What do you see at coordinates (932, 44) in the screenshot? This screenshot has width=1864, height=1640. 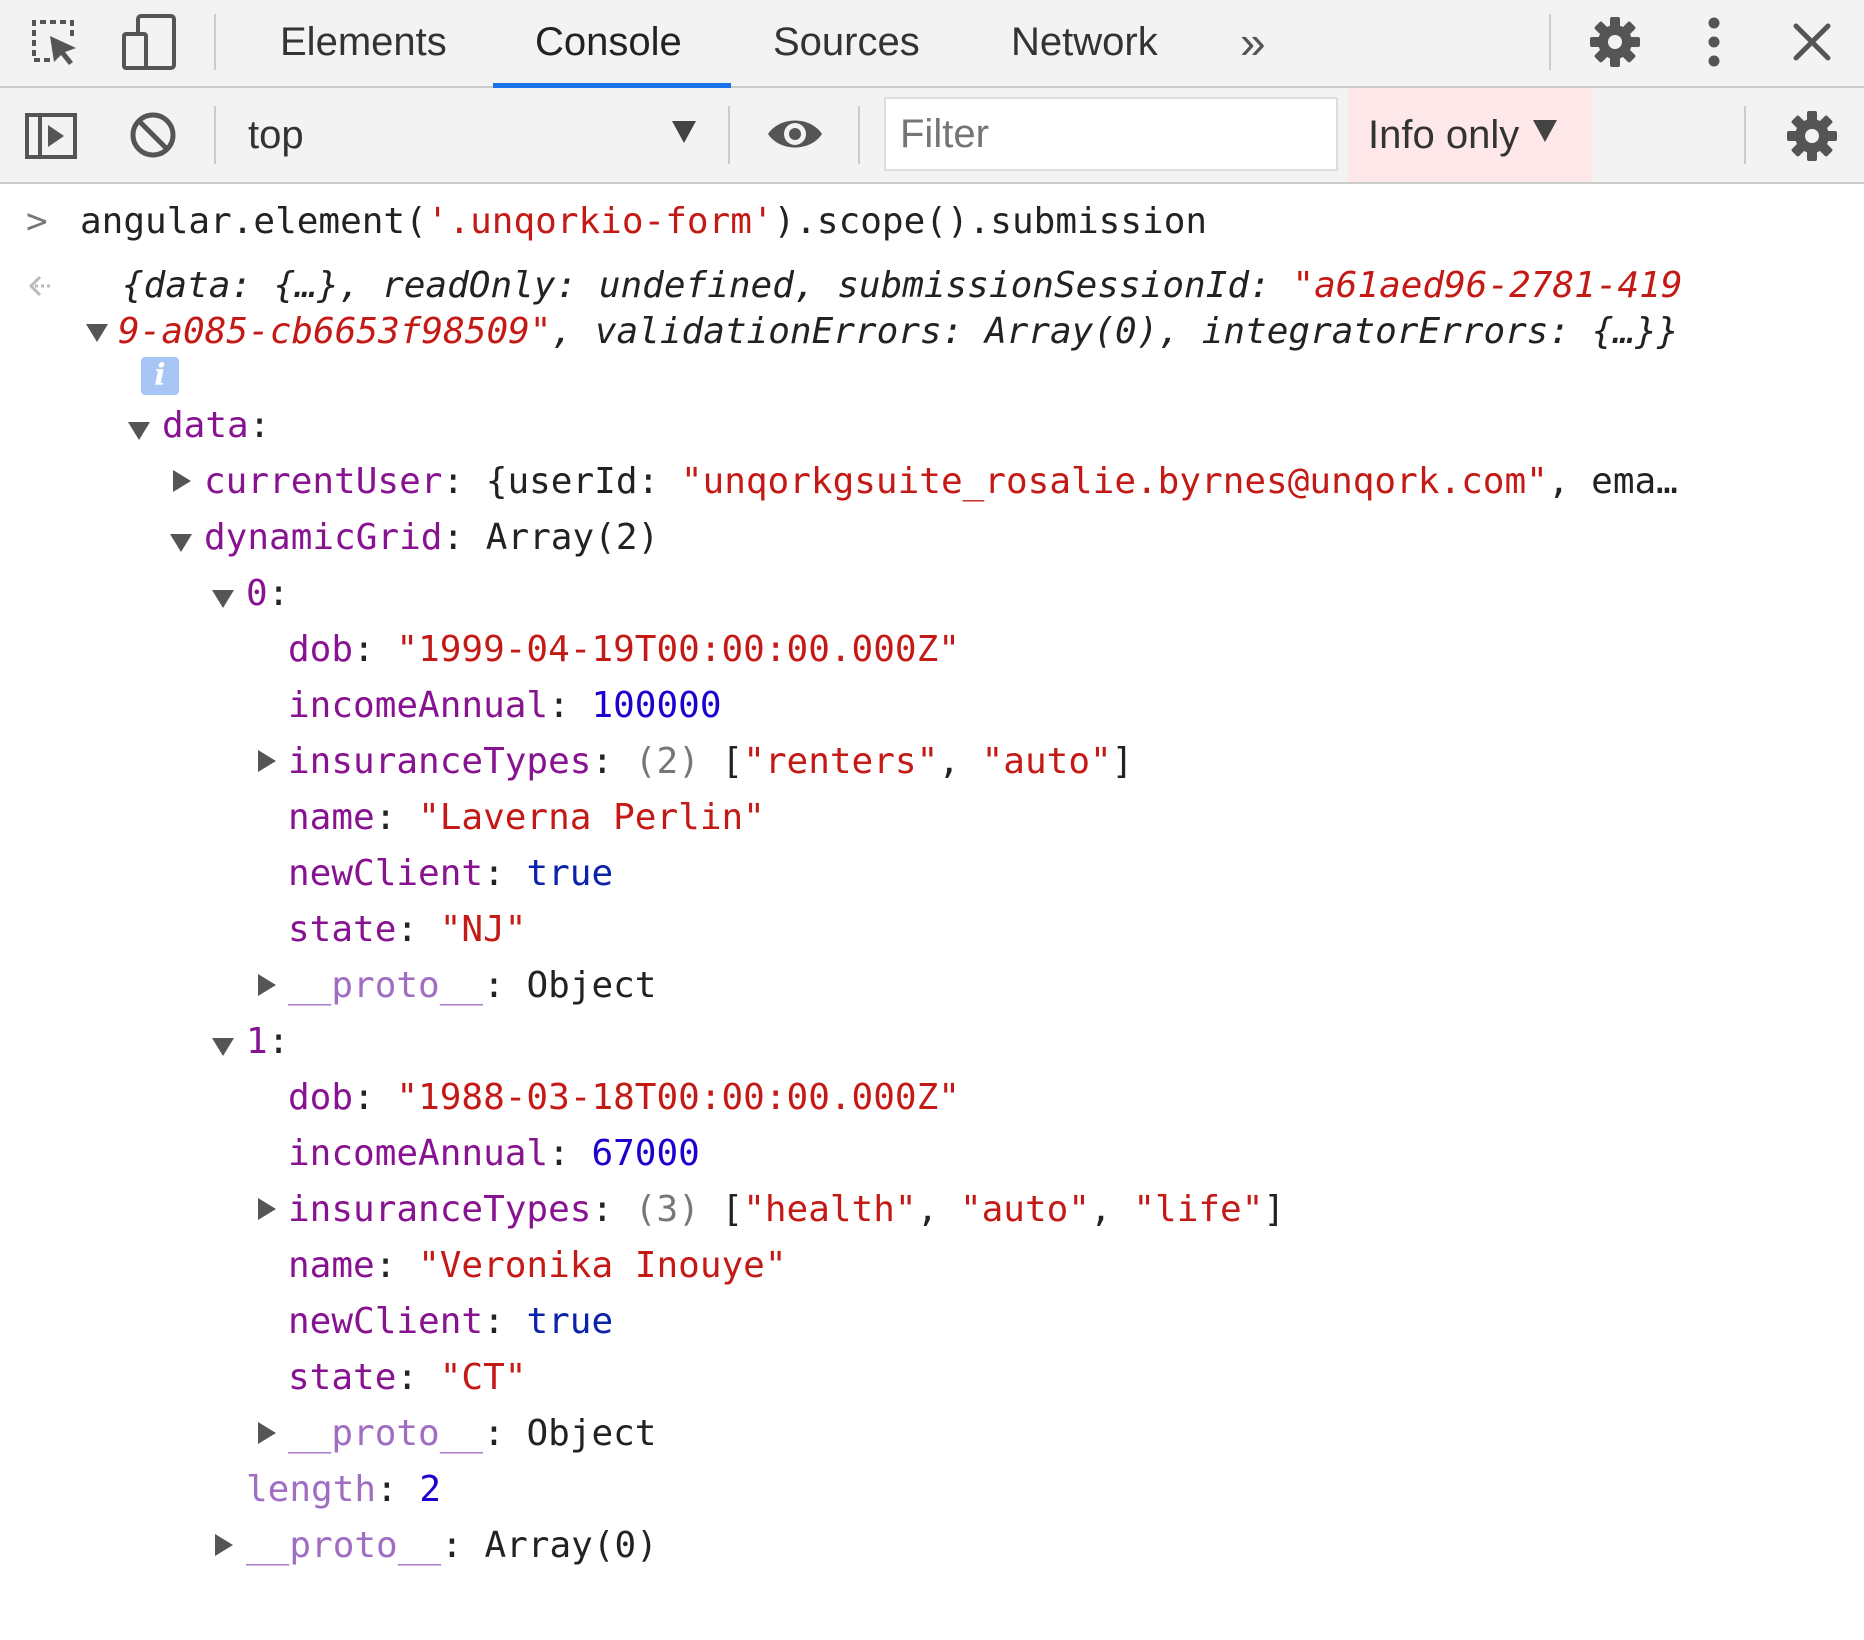 I see `devtools-tab-bar: Elements Console Sources Network »` at bounding box center [932, 44].